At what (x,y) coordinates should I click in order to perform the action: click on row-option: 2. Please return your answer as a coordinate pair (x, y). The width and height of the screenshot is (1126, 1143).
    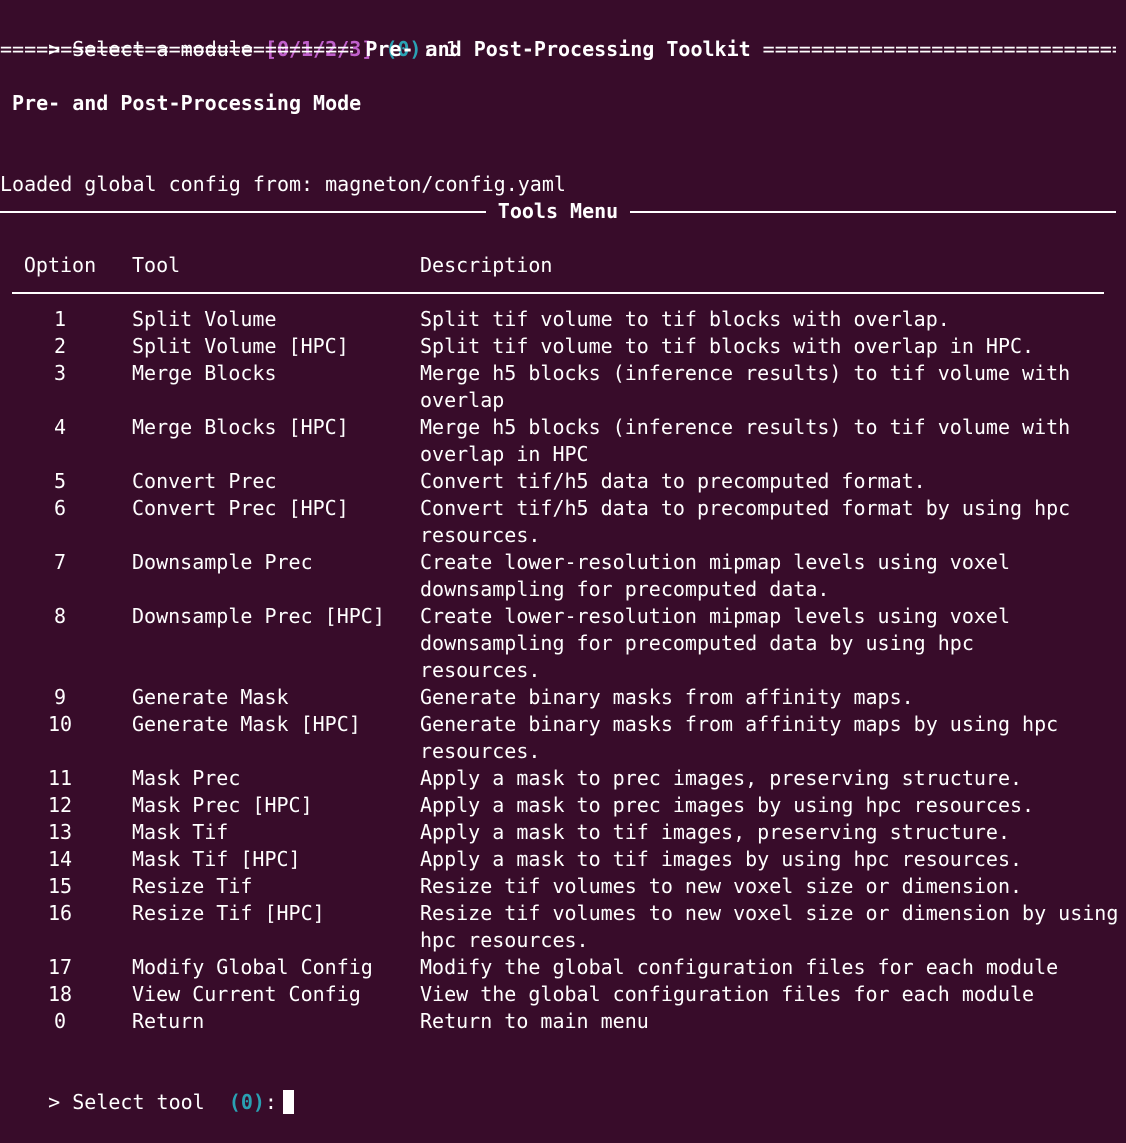
    Looking at the image, I should click on (60, 346).